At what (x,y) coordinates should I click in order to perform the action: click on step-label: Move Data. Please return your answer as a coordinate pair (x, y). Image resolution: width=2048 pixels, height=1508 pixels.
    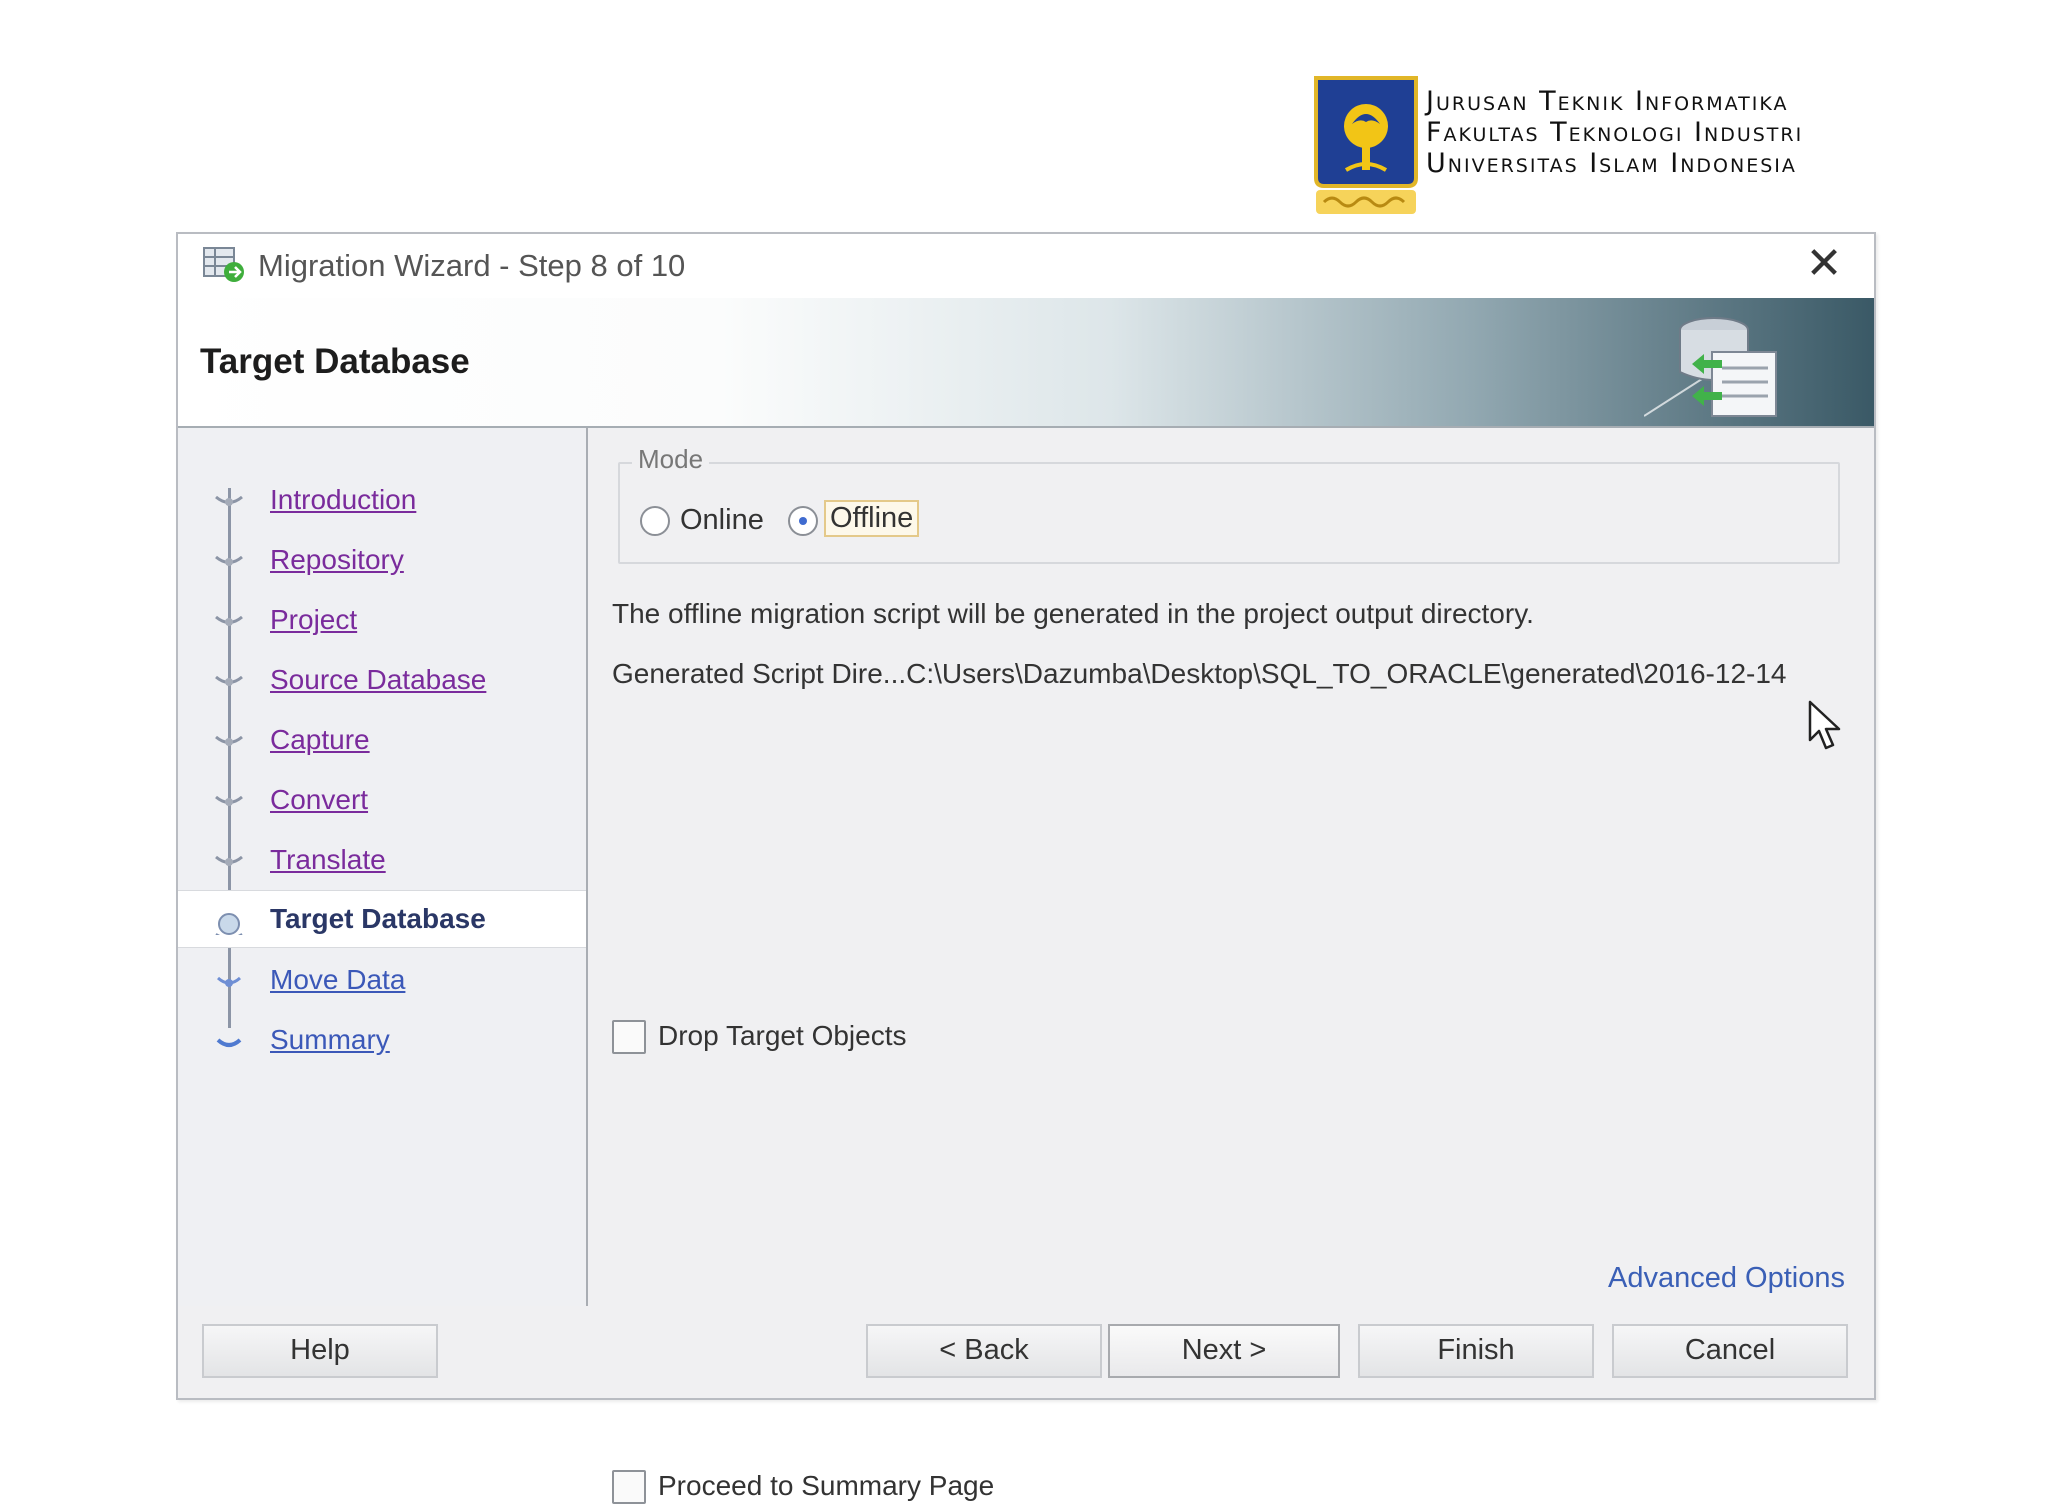
    Looking at the image, I should click on (338, 979).